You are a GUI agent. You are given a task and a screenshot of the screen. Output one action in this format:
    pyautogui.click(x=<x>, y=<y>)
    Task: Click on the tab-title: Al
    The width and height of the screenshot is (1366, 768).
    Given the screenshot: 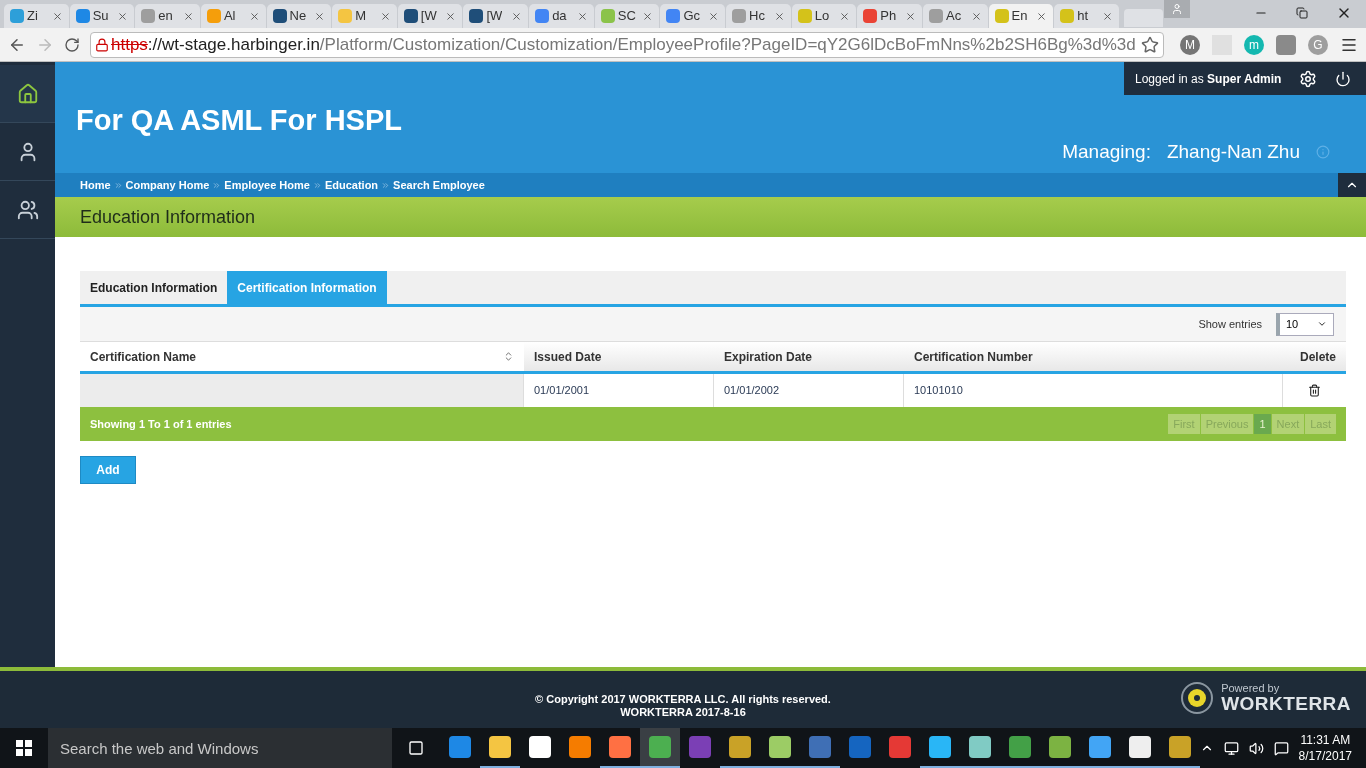 What is the action you would take?
    pyautogui.click(x=229, y=16)
    